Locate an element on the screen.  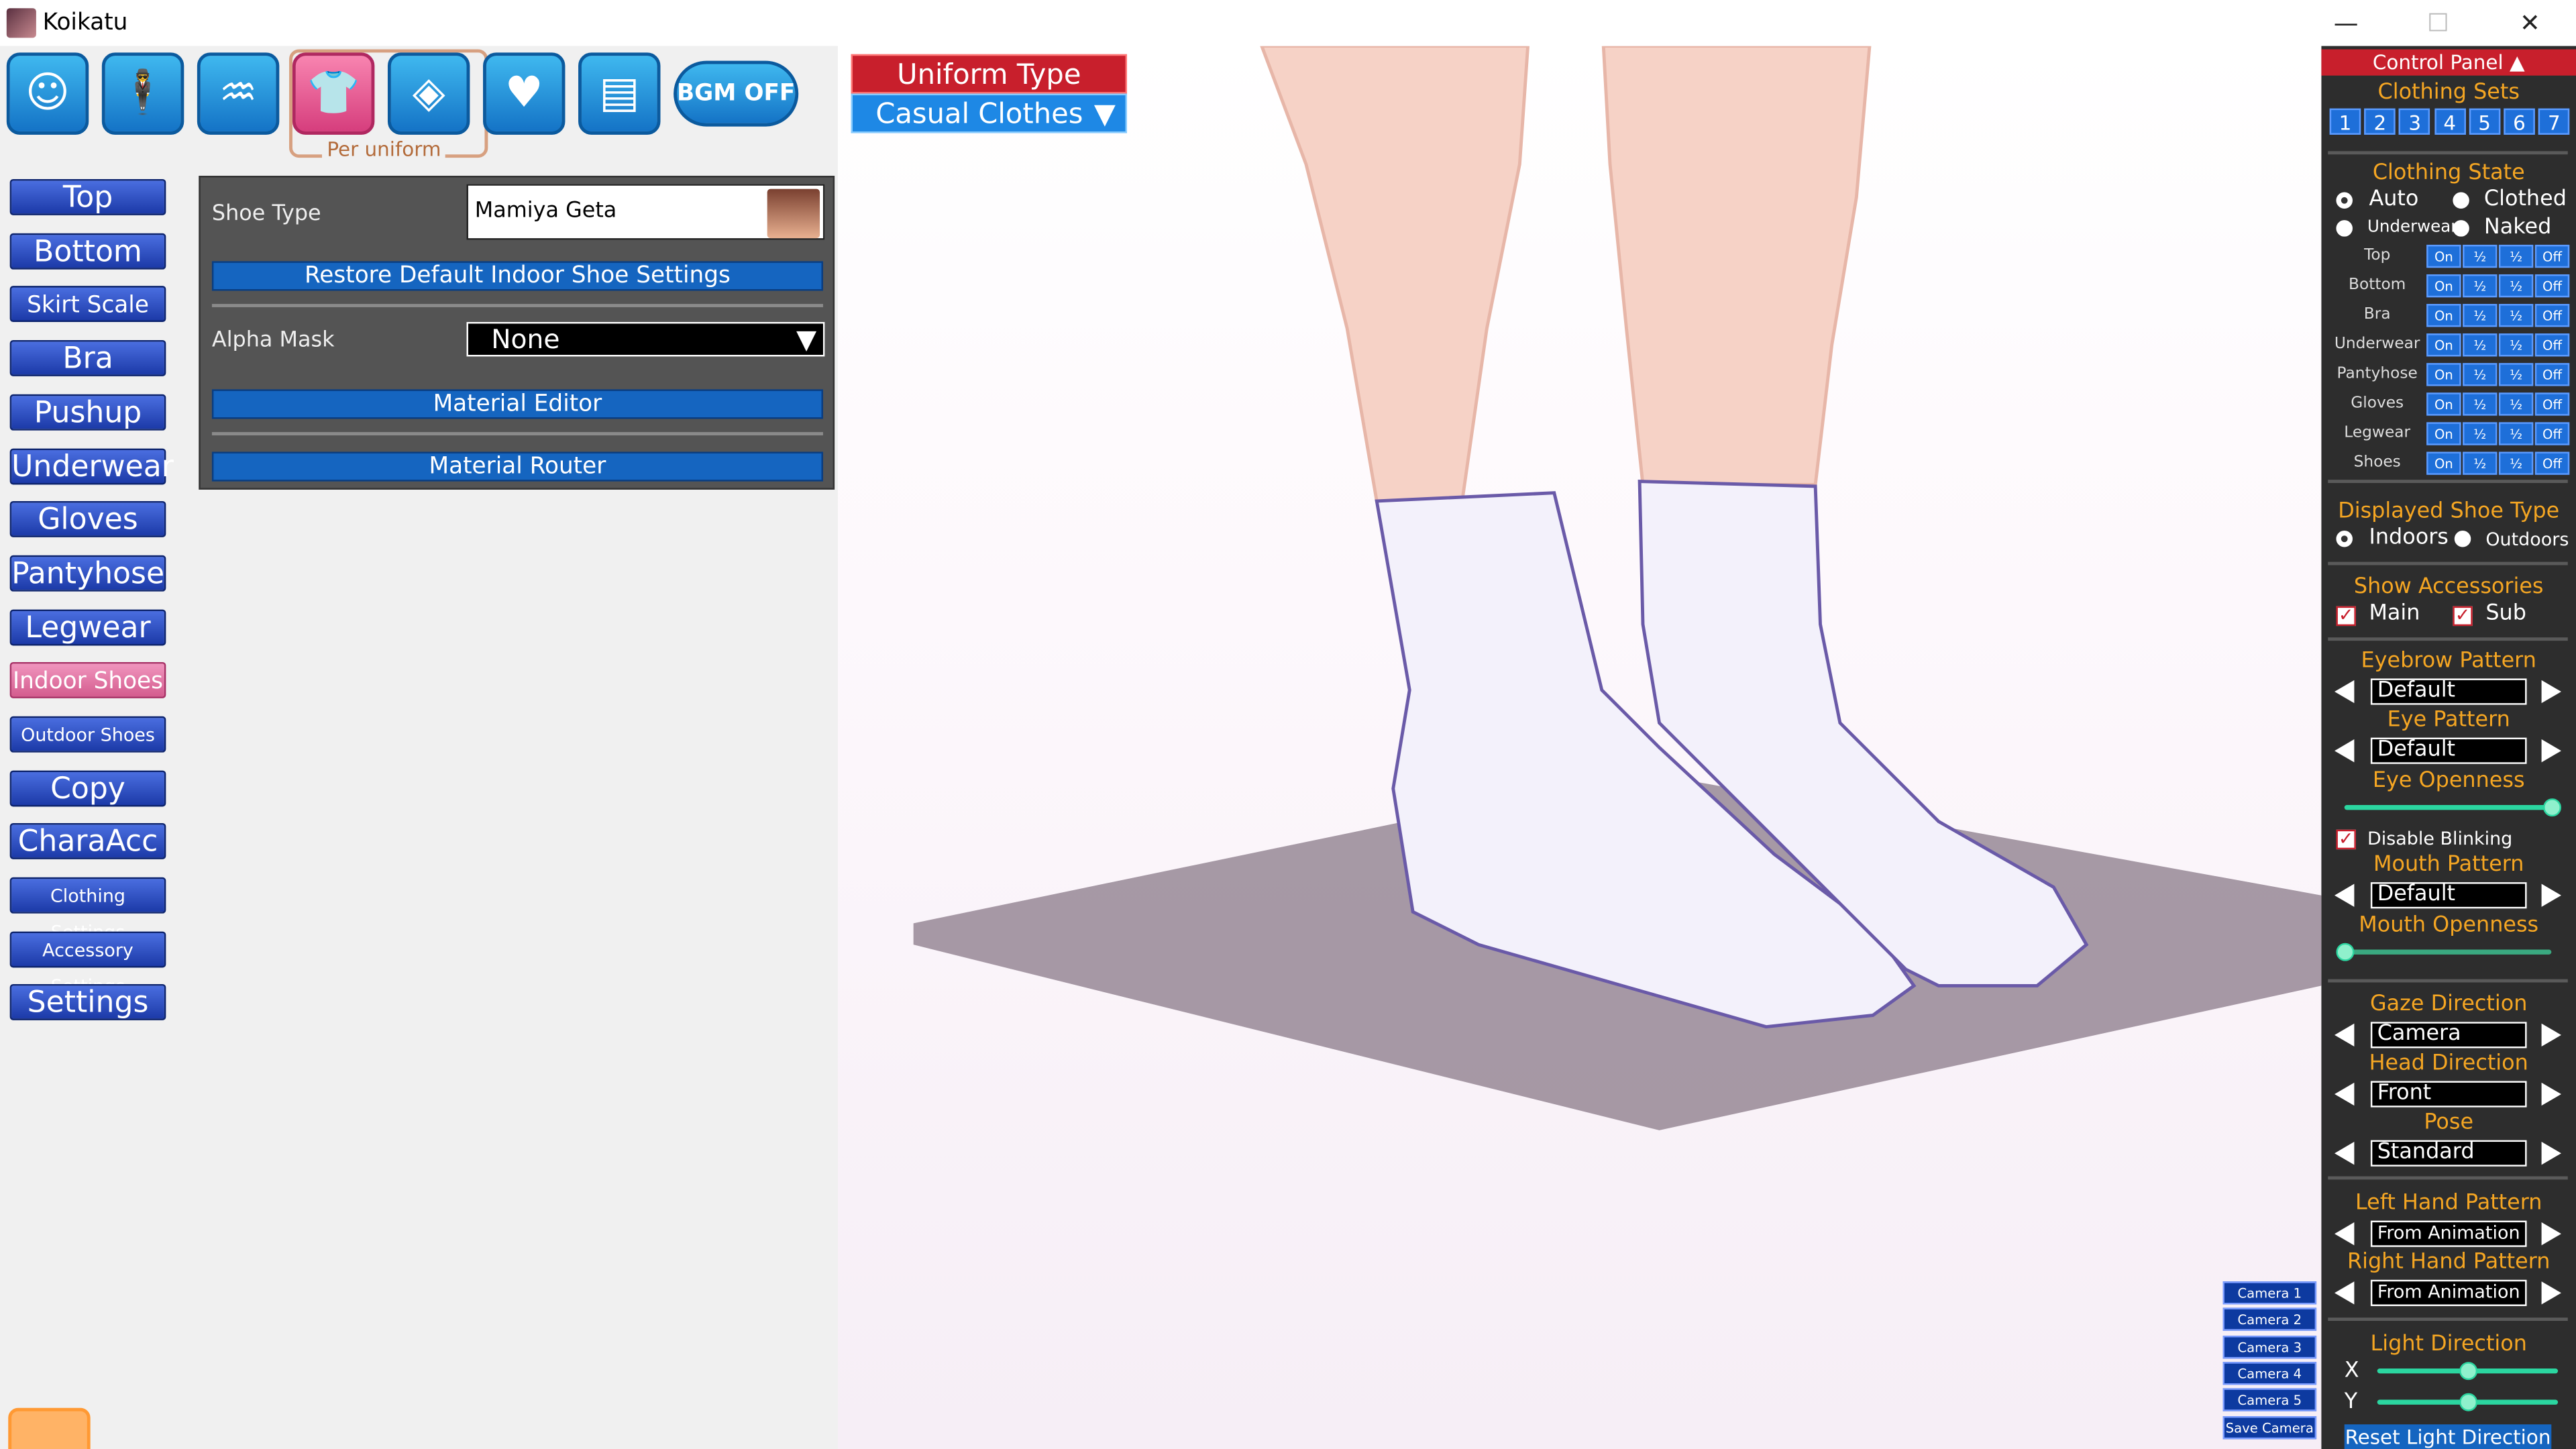
state-legwear-on-button: On is located at coordinates (2443, 433).